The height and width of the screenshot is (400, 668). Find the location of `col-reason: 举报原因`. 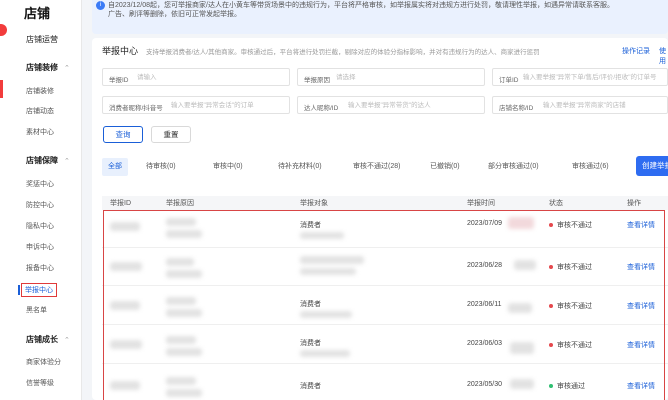

col-reason: 举报原因 is located at coordinates (180, 203).